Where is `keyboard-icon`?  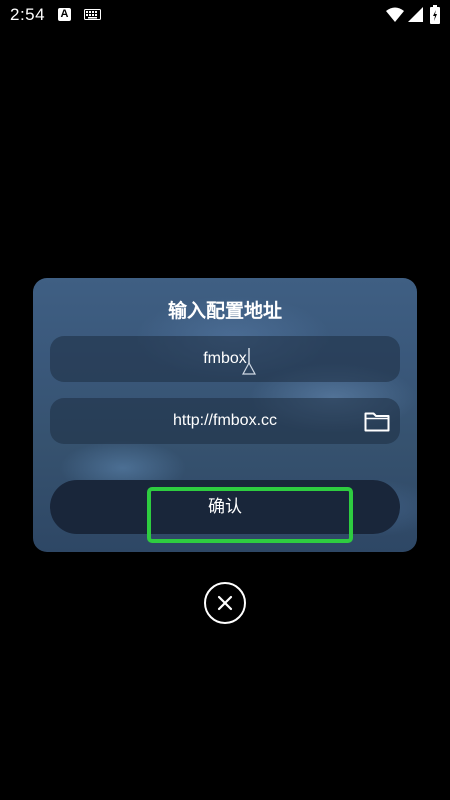 keyboard-icon is located at coordinates (92, 14).